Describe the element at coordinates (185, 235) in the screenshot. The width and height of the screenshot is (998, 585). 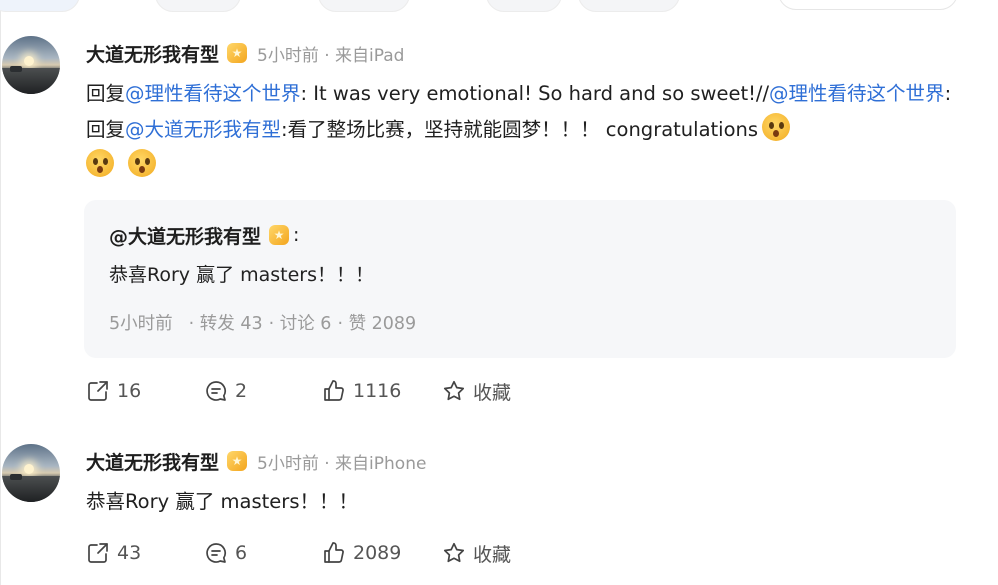
I see `quoted-username: @大道无形我有型` at that location.